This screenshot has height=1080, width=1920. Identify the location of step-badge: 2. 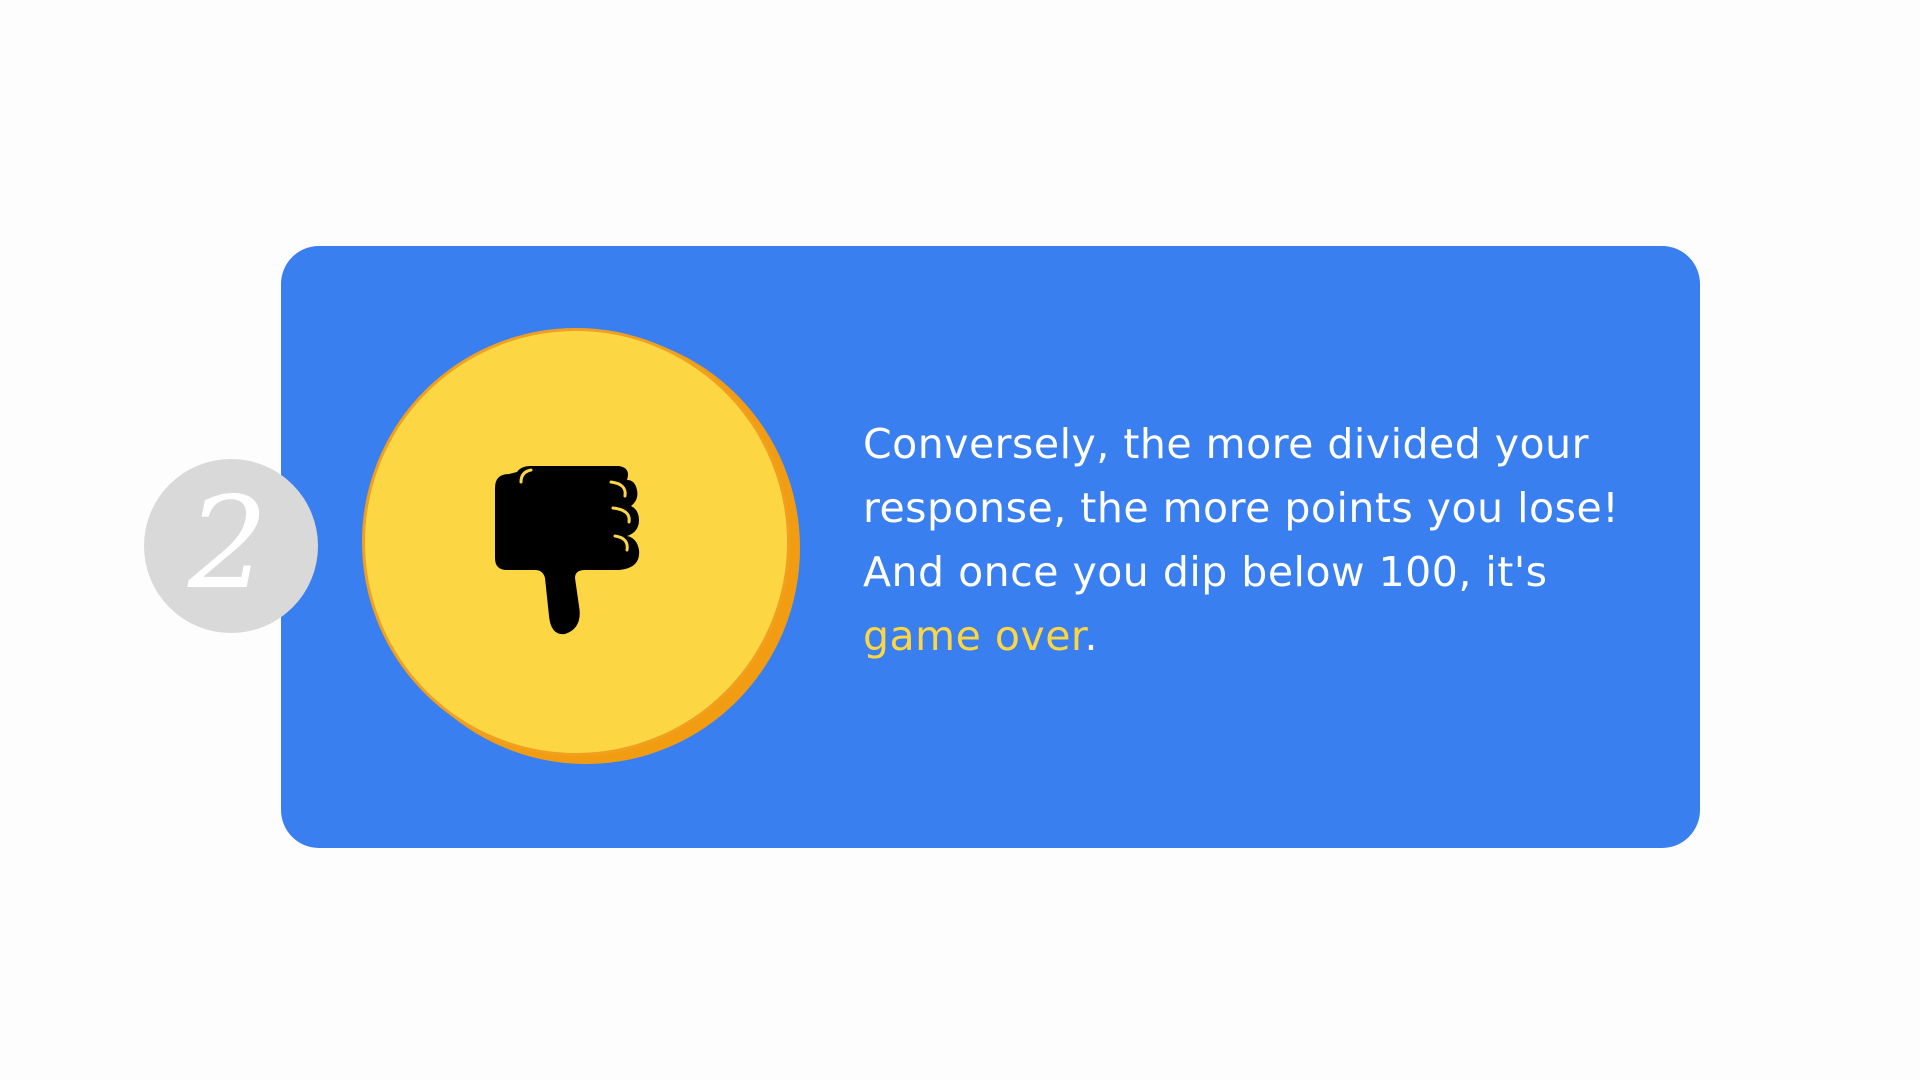
(231, 546).